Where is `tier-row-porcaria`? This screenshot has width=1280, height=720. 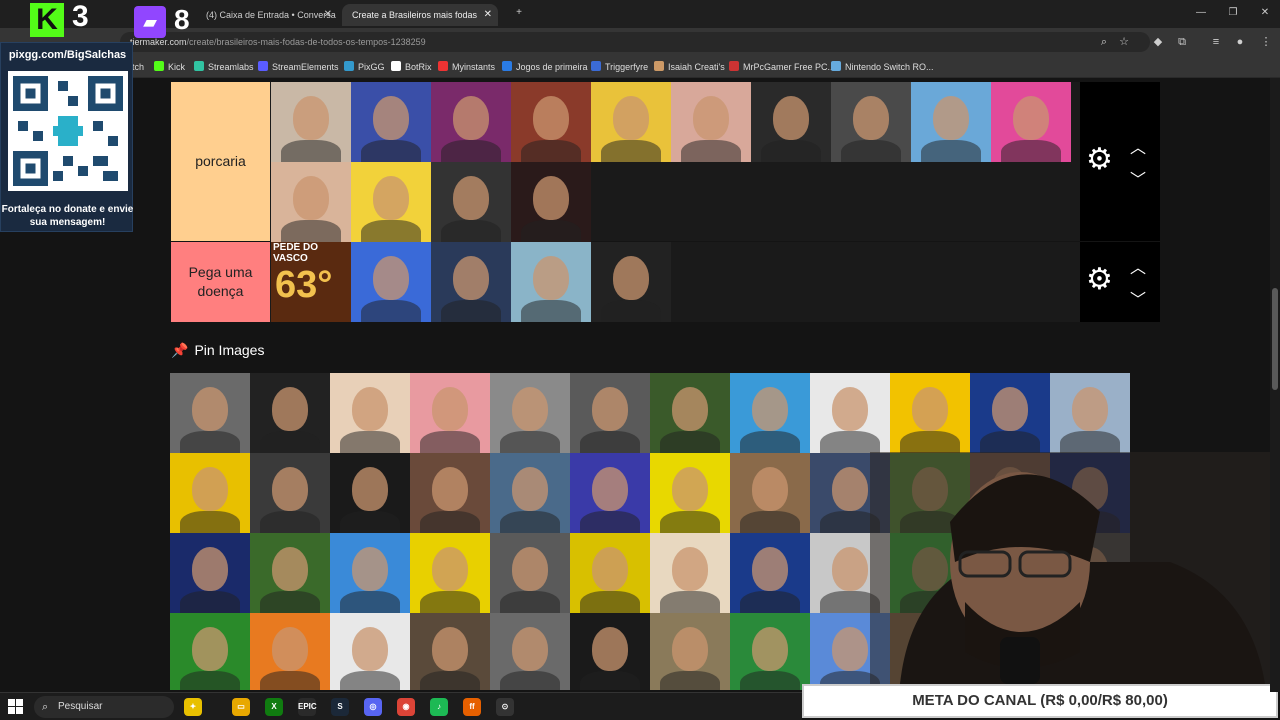
tier-row-porcaria is located at coordinates (675, 162).